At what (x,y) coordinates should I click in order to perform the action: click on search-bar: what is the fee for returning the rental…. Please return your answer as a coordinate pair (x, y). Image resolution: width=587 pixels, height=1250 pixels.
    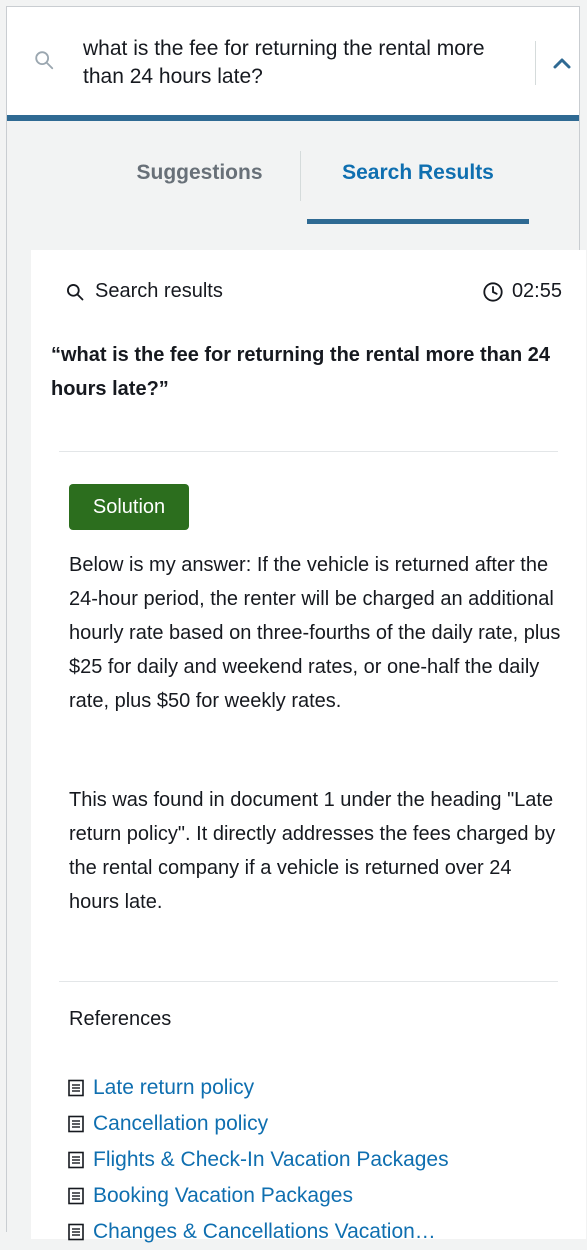
    Looking at the image, I should click on (293, 64).